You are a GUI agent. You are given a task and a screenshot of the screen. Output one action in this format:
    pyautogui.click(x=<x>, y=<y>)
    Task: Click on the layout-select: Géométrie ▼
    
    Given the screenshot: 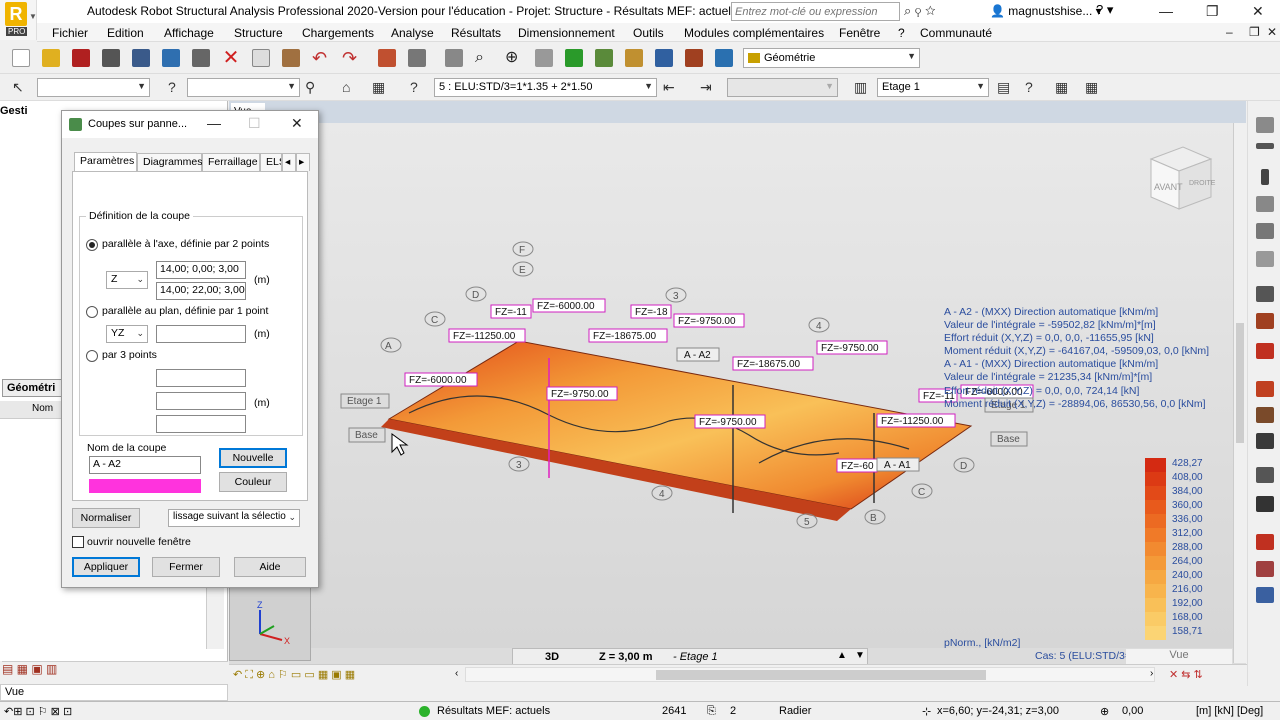 What is the action you would take?
    pyautogui.click(x=831, y=58)
    